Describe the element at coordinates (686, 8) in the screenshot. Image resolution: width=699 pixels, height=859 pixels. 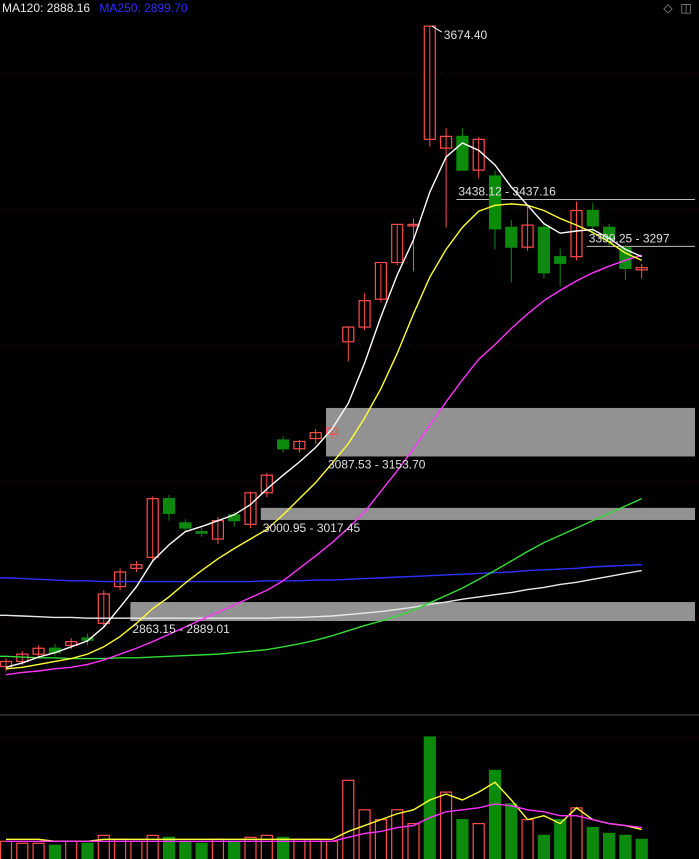
I see `window-icon: ◫` at that location.